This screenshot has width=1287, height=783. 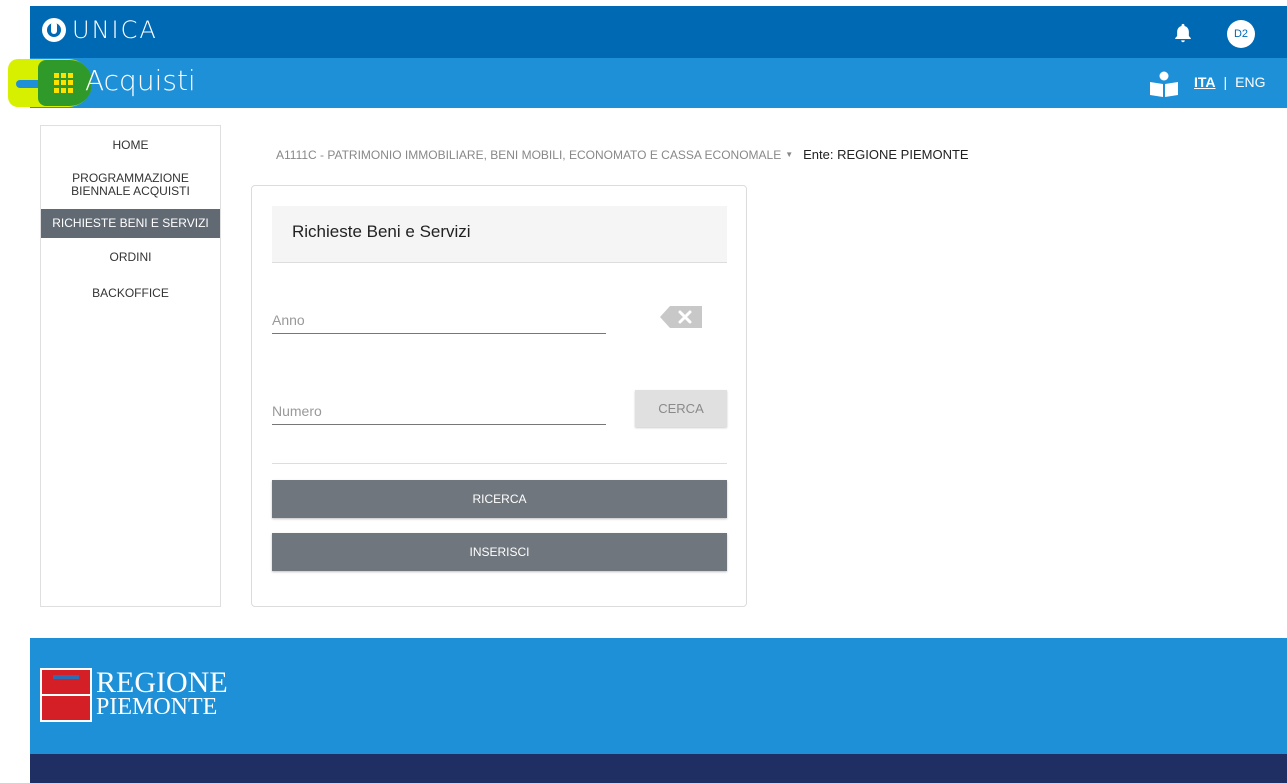 I want to click on lang-ita-link: ITA, so click(x=1205, y=82).